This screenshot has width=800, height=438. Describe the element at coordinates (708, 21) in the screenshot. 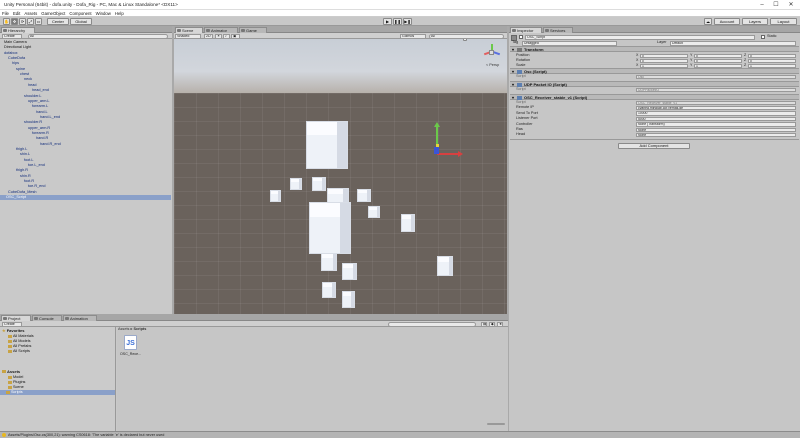

I see `collab-cloud-icon: ☁` at that location.